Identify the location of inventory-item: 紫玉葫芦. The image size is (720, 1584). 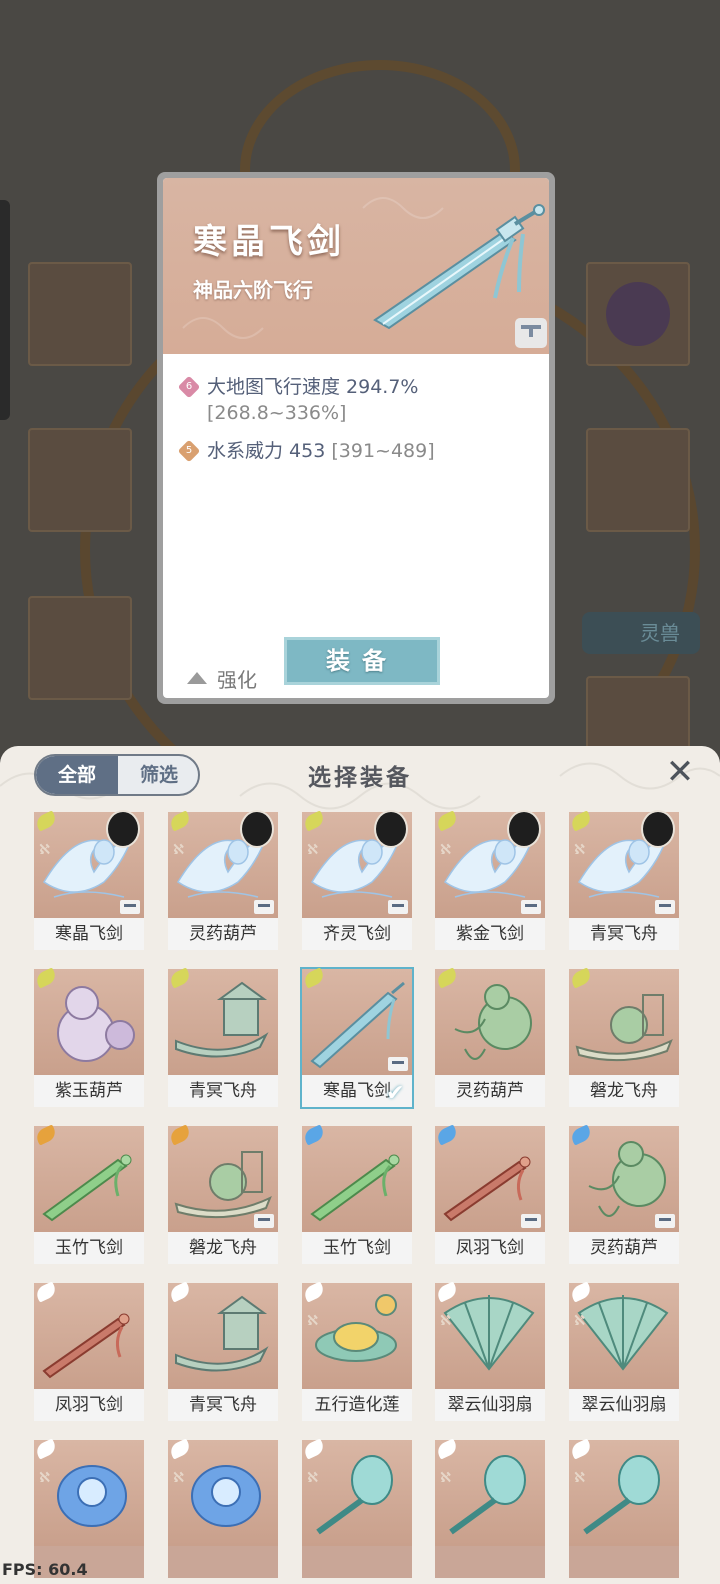
(88, 1037).